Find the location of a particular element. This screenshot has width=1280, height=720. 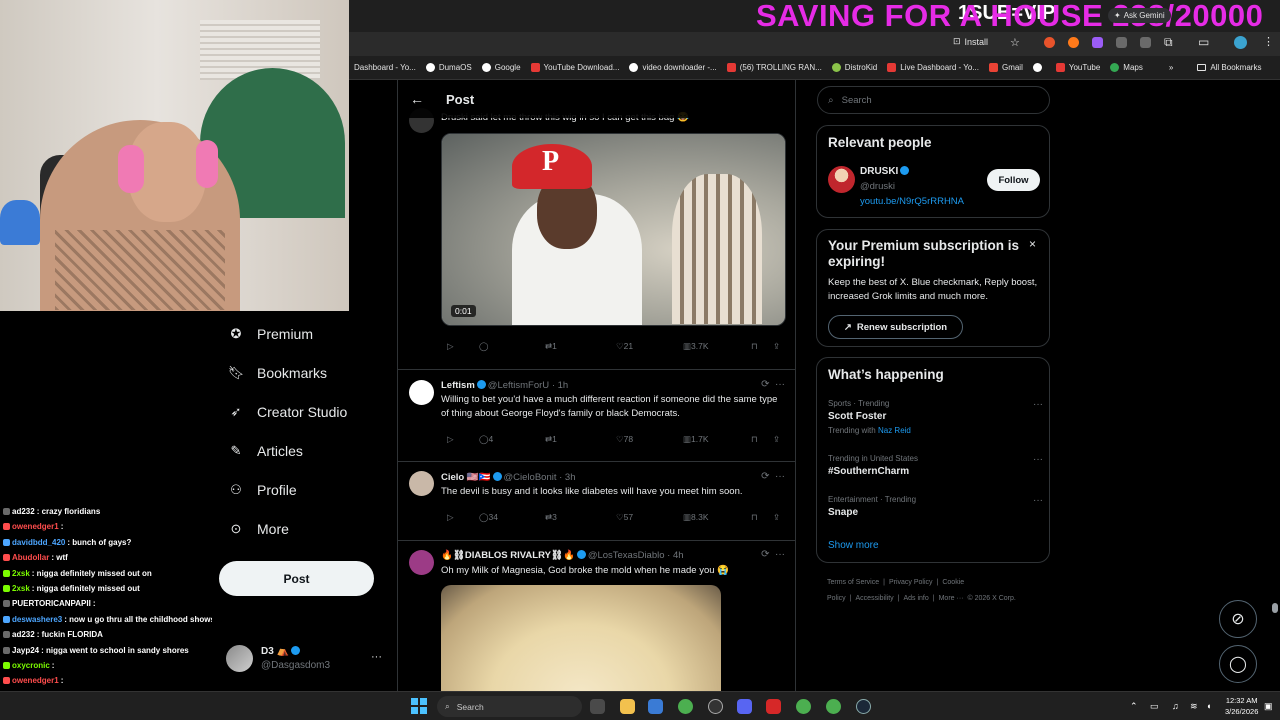

network-icon: ▭ is located at coordinates (1154, 706).